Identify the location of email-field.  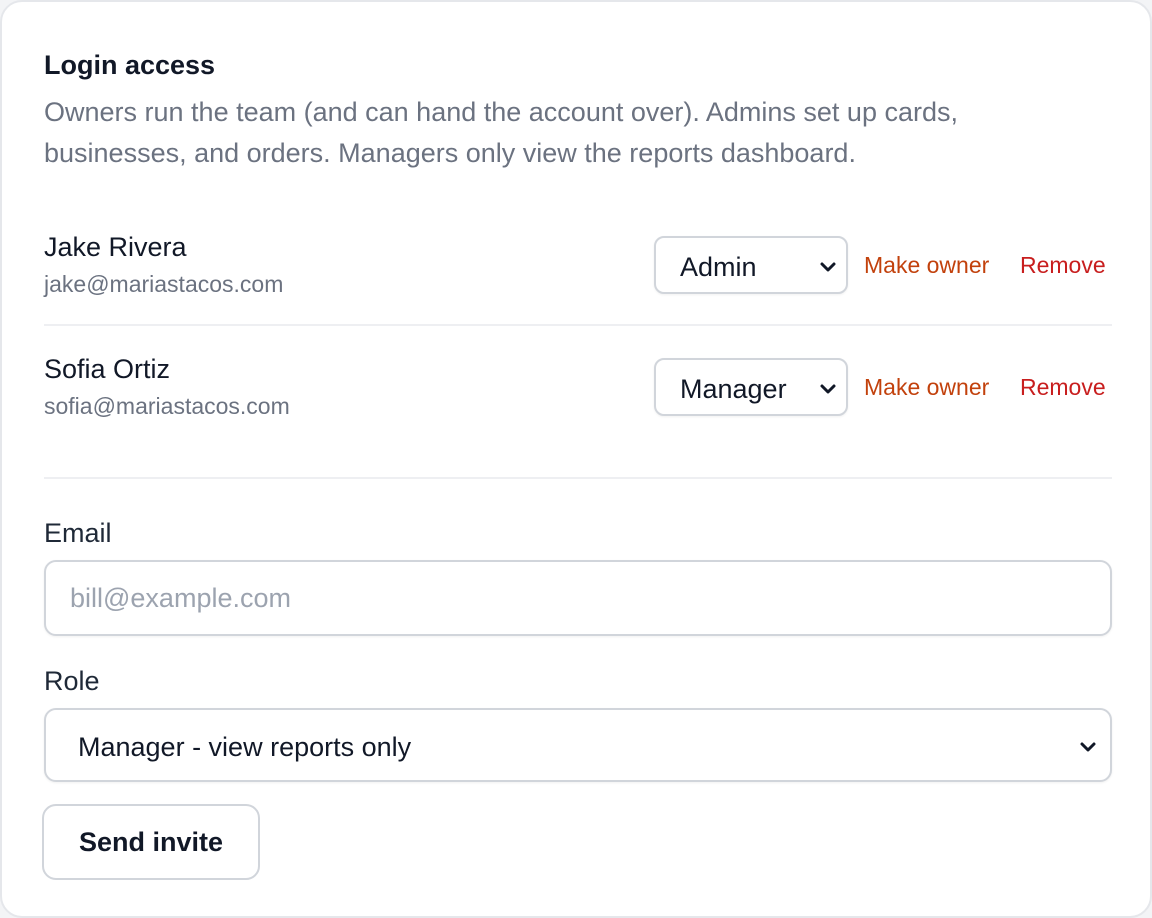
(578, 598).